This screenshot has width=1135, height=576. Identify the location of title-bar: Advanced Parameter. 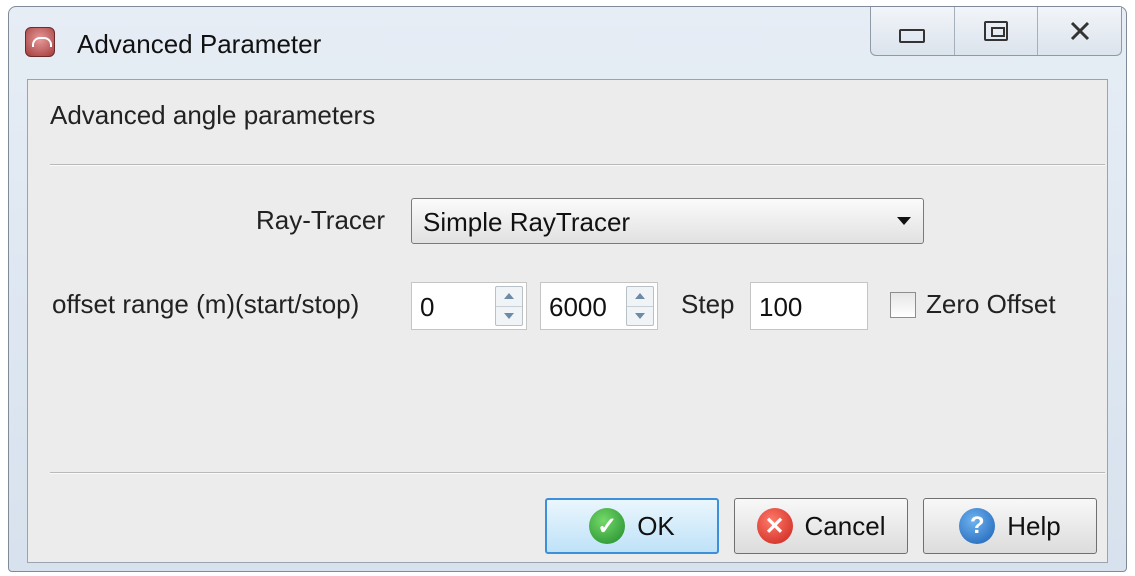
(567, 43).